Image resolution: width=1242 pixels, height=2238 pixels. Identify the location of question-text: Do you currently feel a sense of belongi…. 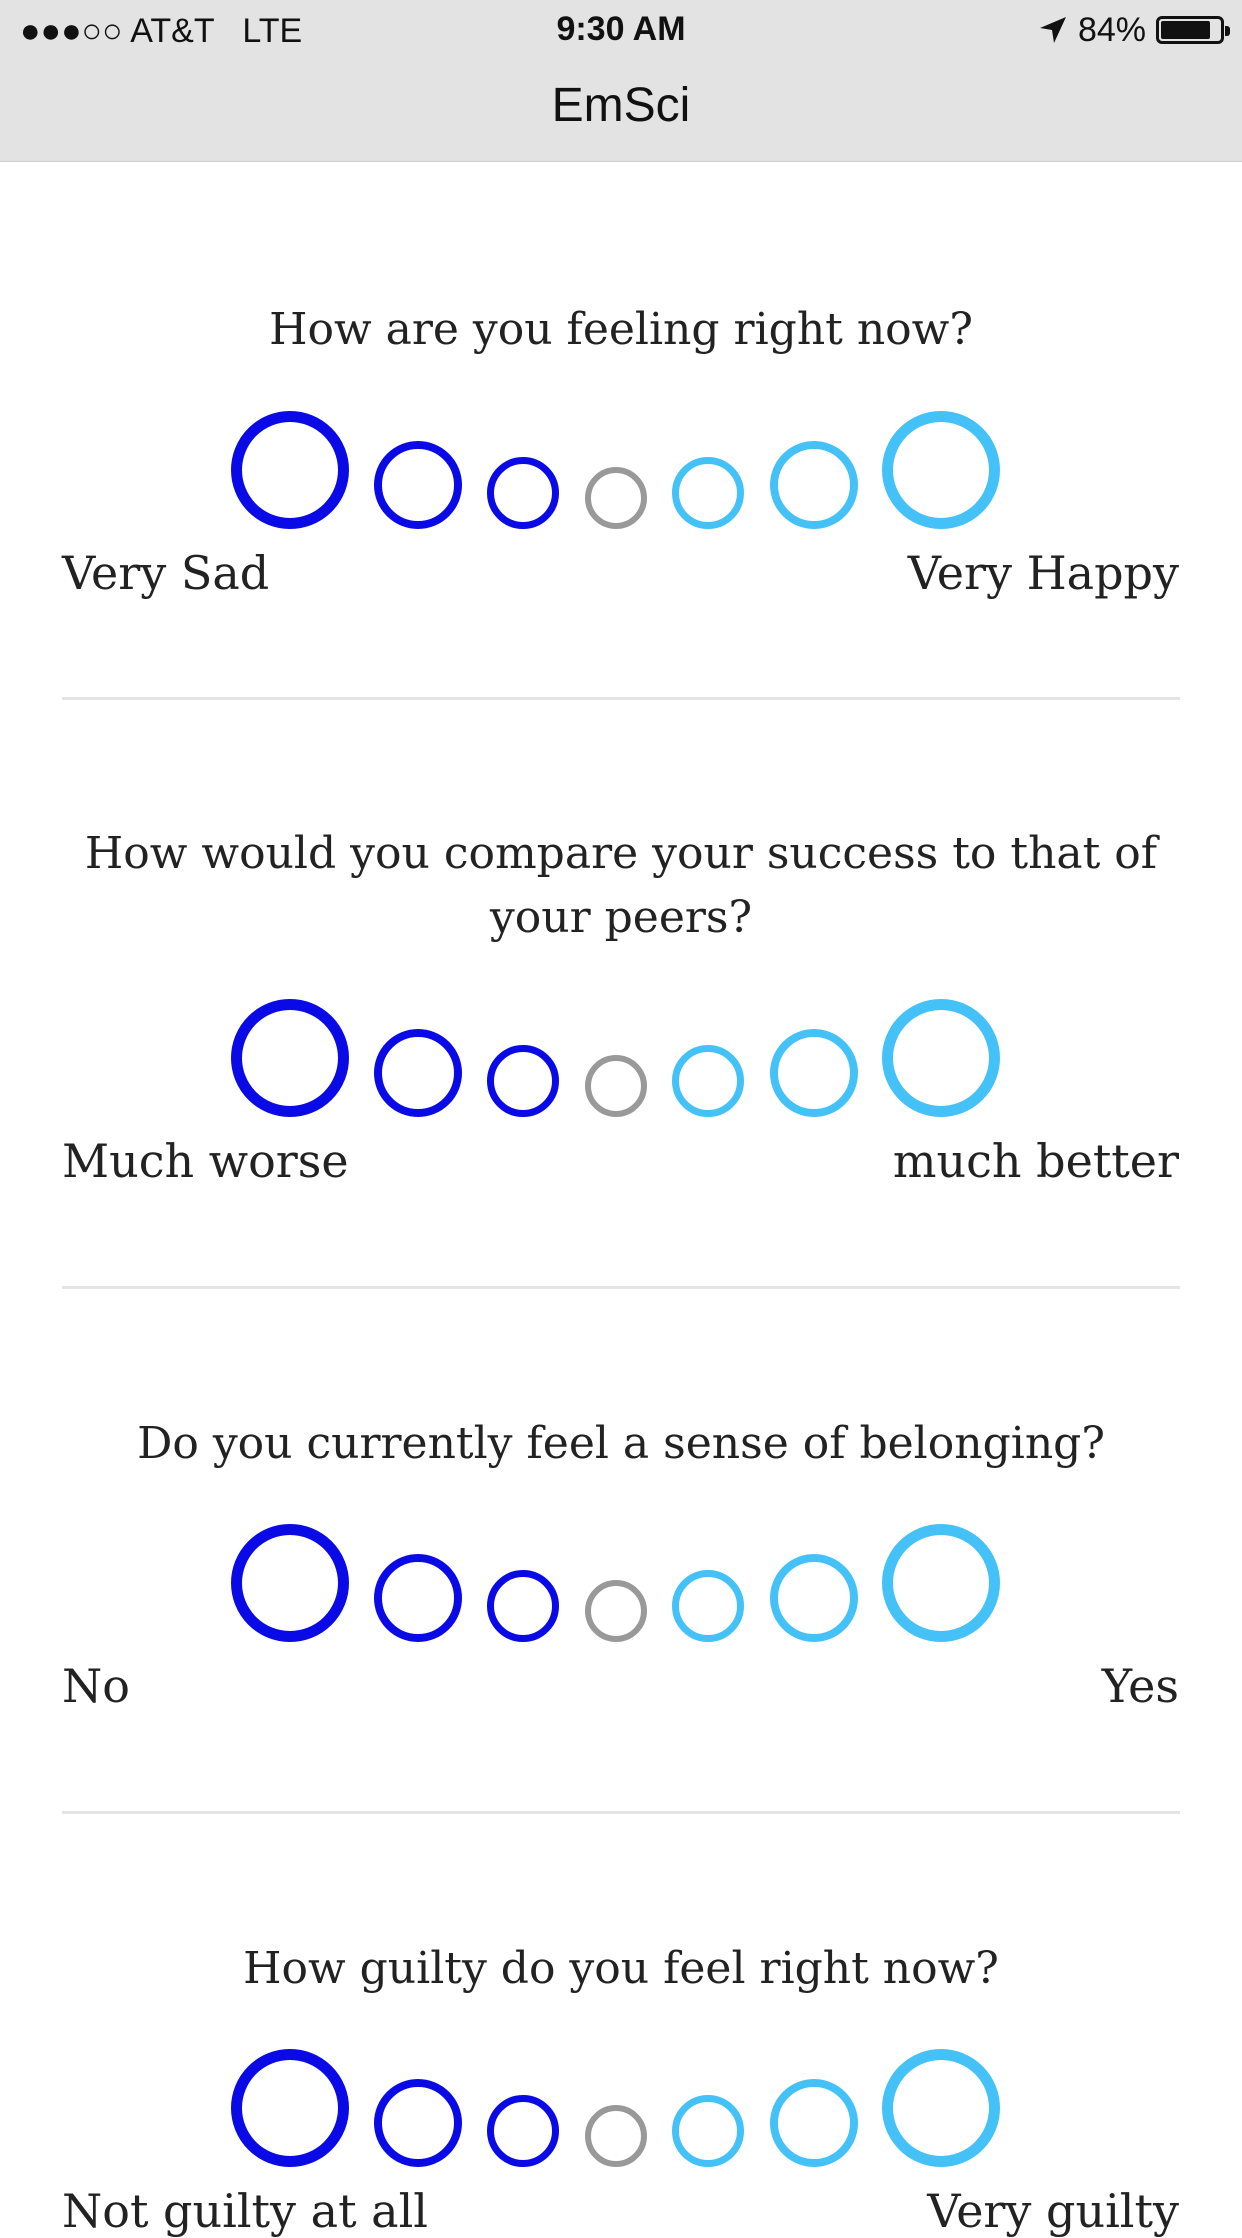
(621, 1443).